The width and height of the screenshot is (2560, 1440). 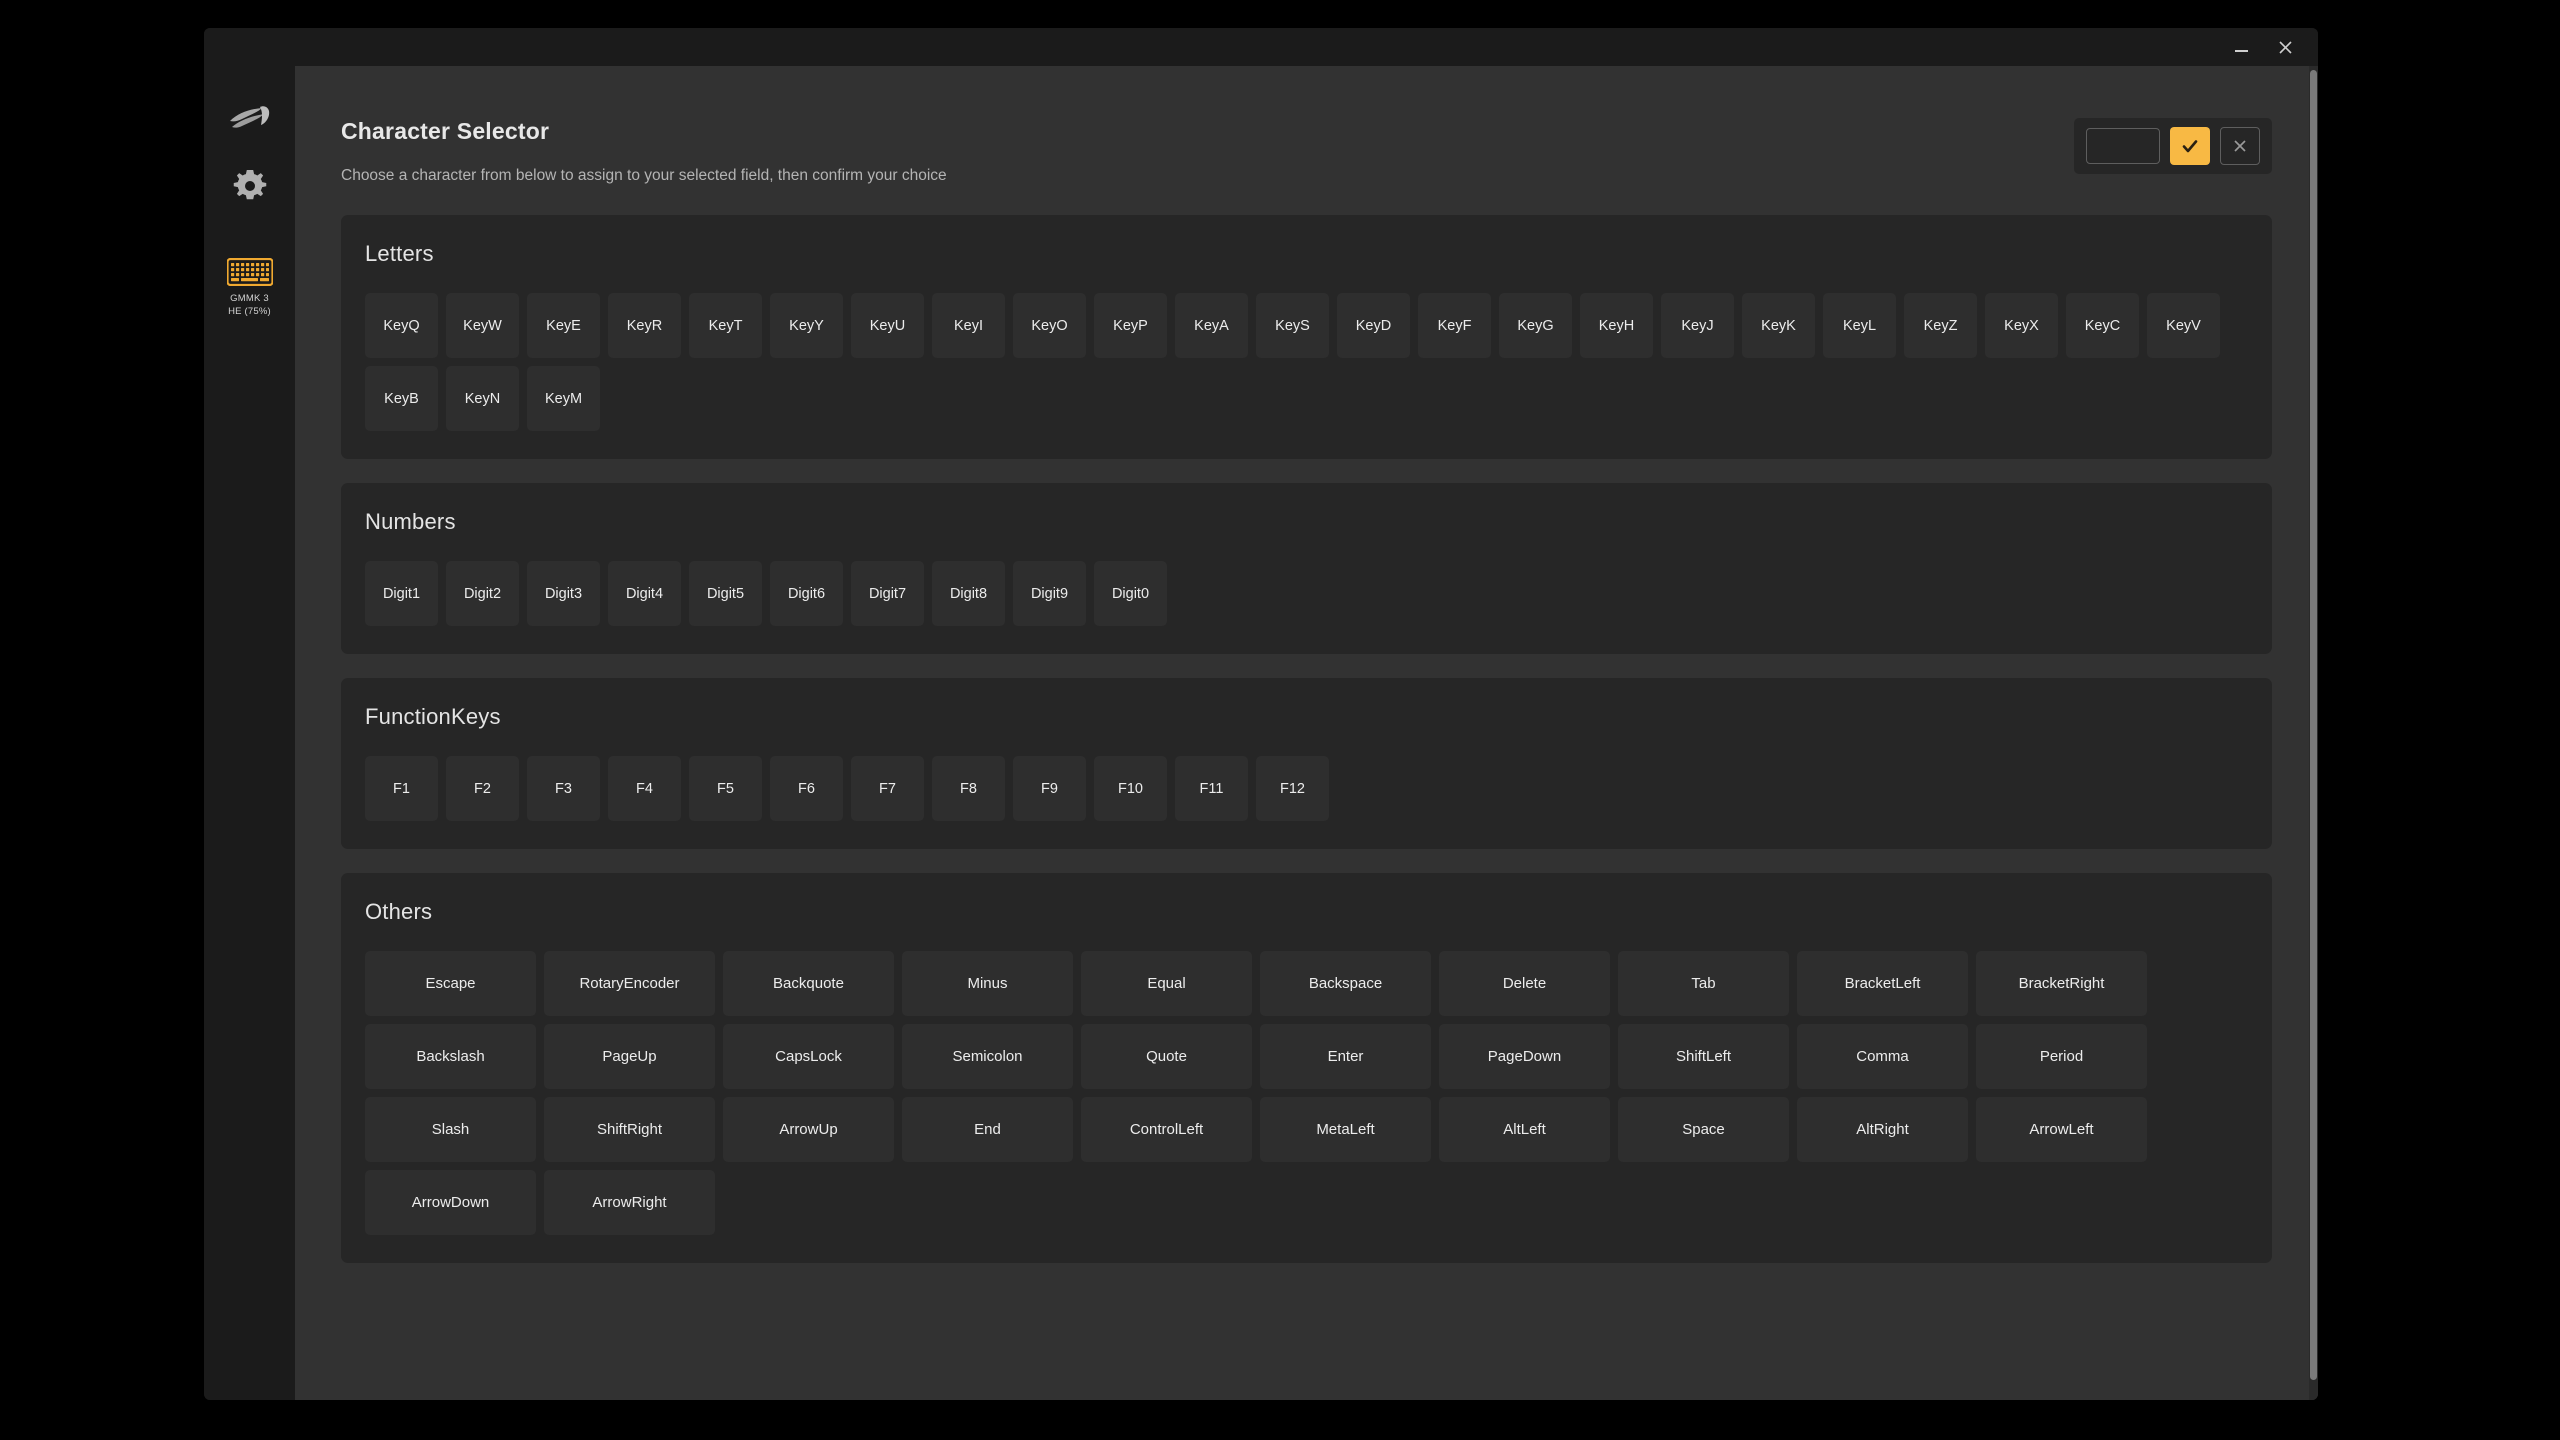 I want to click on character-key-button: CapsLock, so click(x=808, y=1057).